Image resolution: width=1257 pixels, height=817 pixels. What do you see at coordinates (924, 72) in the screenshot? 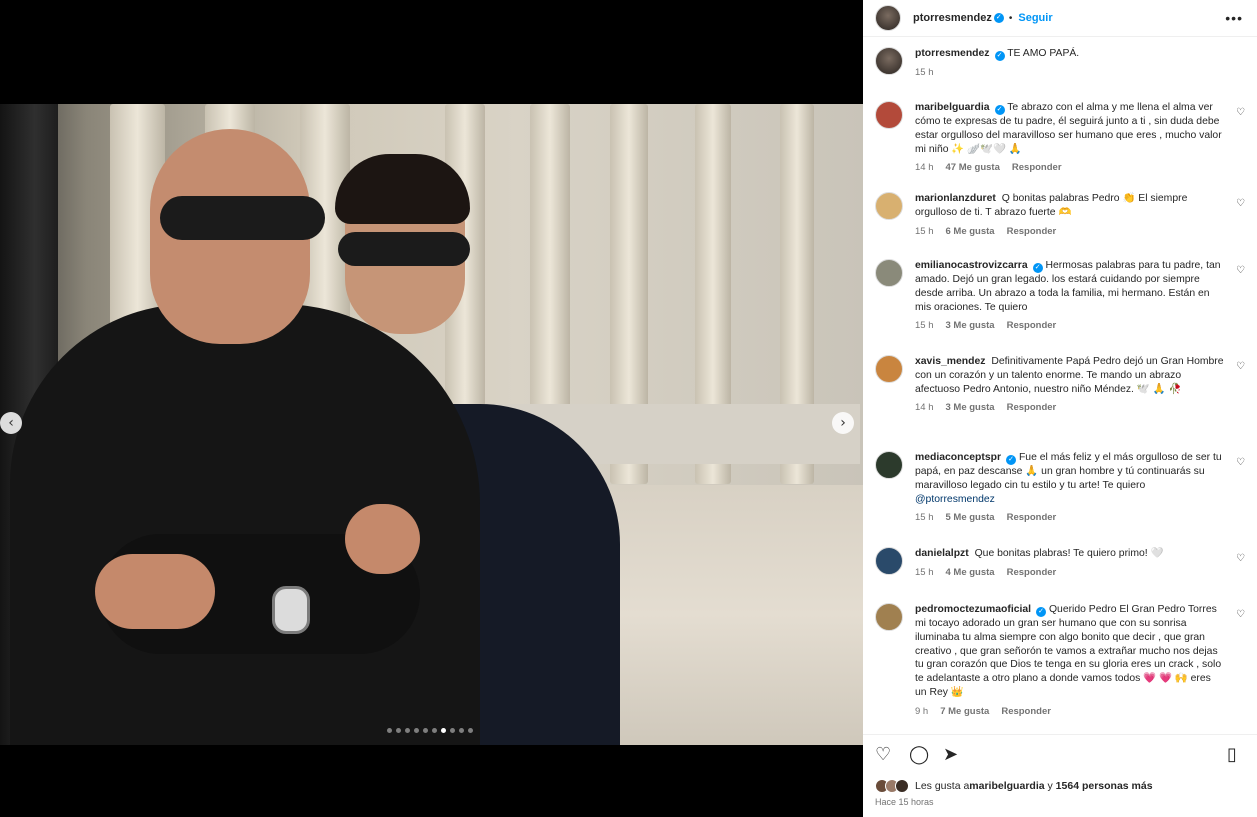
I see `caption-time: 15 h` at bounding box center [924, 72].